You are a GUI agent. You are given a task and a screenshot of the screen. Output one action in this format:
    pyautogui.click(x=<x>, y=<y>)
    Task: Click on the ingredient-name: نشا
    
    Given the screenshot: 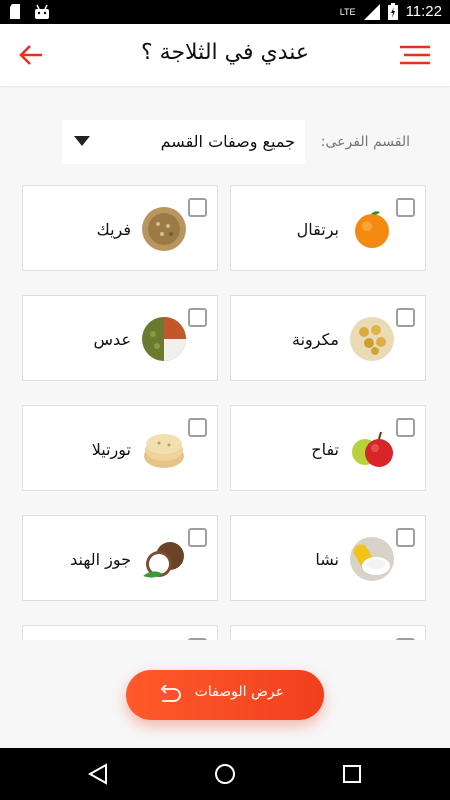 What is the action you would take?
    pyautogui.click(x=327, y=559)
    